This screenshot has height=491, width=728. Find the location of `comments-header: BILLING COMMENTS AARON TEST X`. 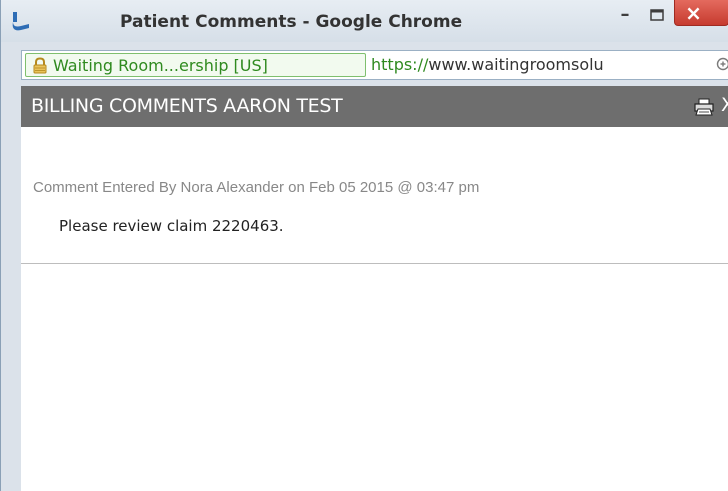

comments-header: BILLING COMMENTS AARON TEST X is located at coordinates (374, 106).